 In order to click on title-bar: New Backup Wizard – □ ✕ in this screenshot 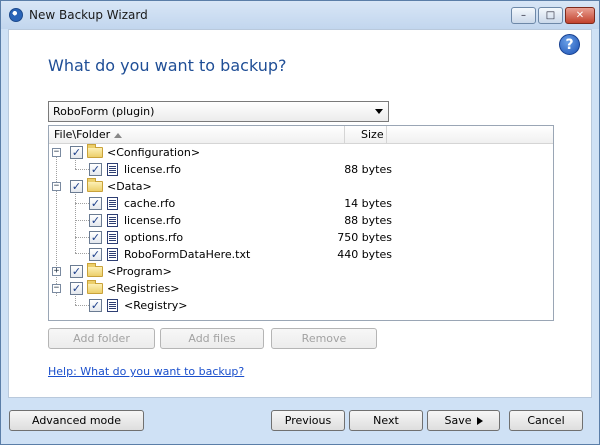, I will do `click(300, 15)`.